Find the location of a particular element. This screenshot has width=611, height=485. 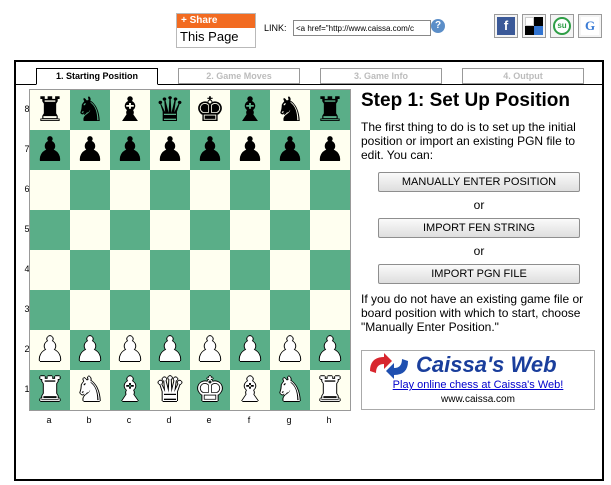

square-h7: ♟ is located at coordinates (330, 150).